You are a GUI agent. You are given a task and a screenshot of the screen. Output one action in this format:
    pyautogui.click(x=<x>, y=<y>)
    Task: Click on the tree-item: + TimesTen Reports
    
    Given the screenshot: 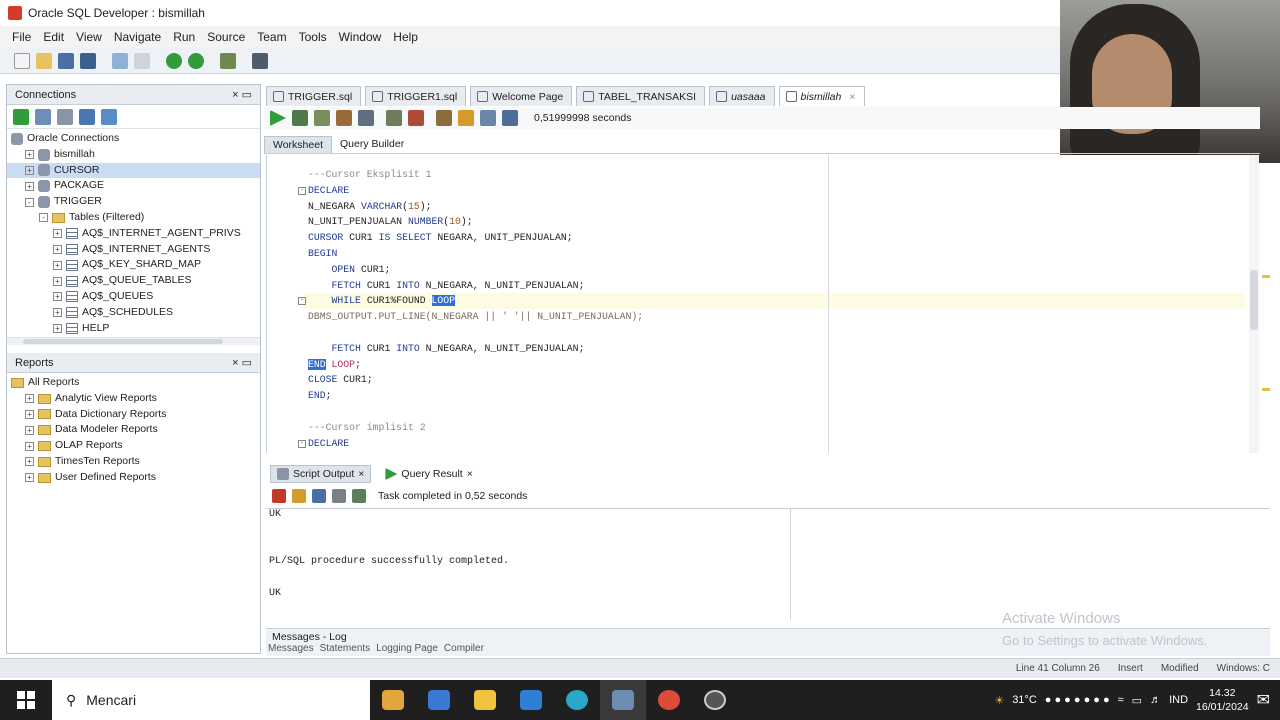 What is the action you would take?
    pyautogui.click(x=133, y=462)
    